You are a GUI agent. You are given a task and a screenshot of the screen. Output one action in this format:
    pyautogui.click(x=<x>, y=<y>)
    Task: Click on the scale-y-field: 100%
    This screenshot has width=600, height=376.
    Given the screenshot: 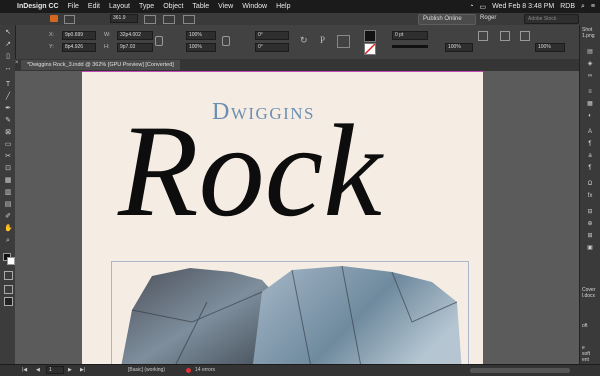 What is the action you would take?
    pyautogui.click(x=201, y=47)
    